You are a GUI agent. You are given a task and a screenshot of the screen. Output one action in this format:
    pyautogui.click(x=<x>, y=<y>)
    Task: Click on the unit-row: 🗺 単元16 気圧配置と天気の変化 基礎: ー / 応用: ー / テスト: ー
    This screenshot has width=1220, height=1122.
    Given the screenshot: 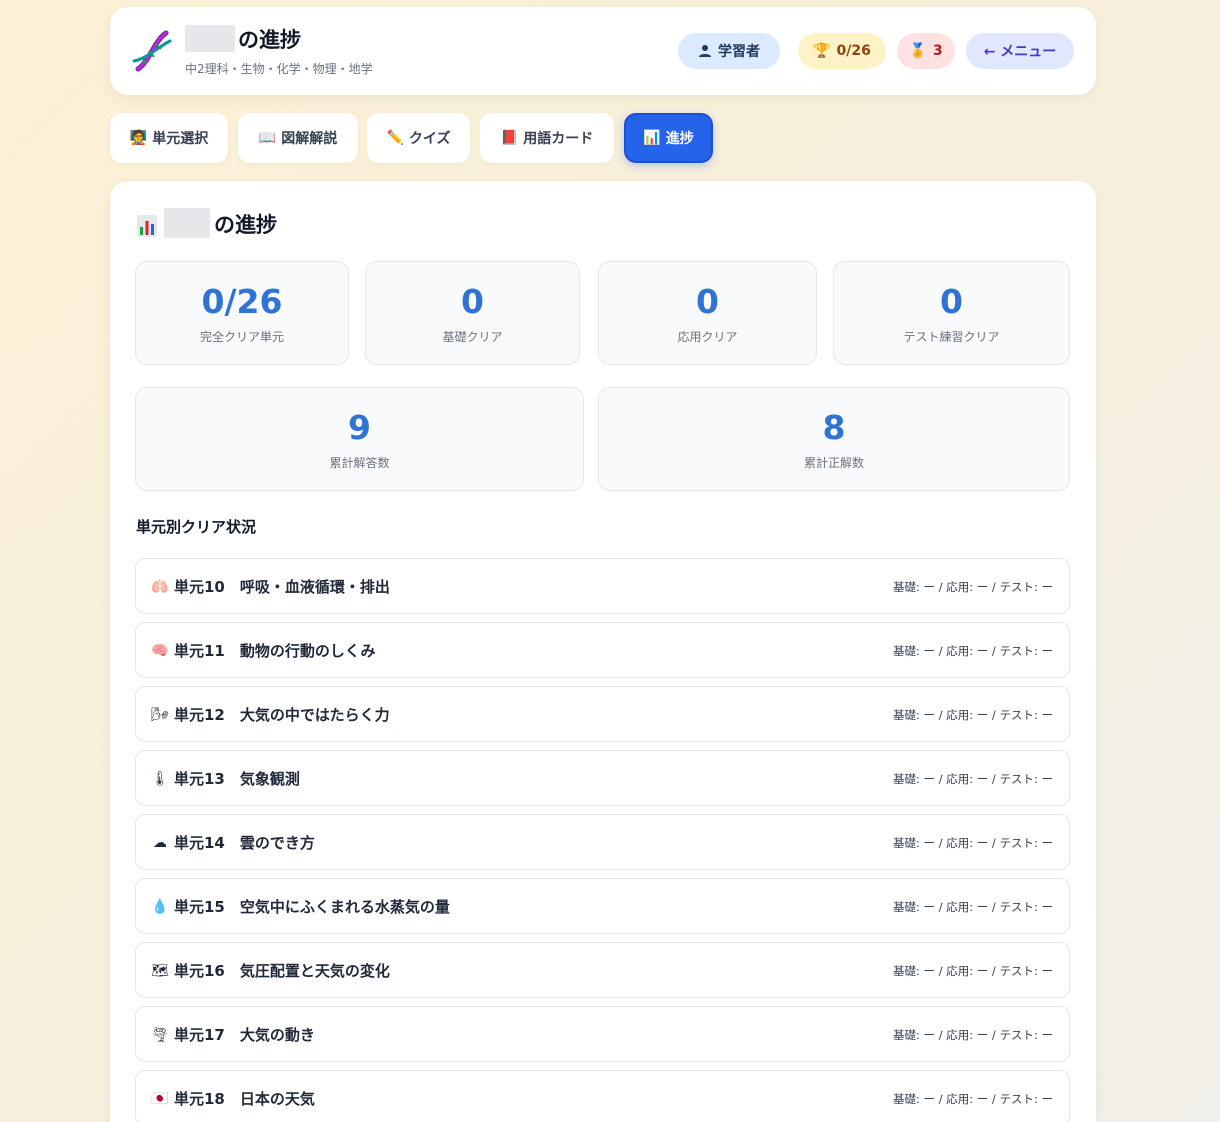 What is the action you would take?
    pyautogui.click(x=602, y=970)
    